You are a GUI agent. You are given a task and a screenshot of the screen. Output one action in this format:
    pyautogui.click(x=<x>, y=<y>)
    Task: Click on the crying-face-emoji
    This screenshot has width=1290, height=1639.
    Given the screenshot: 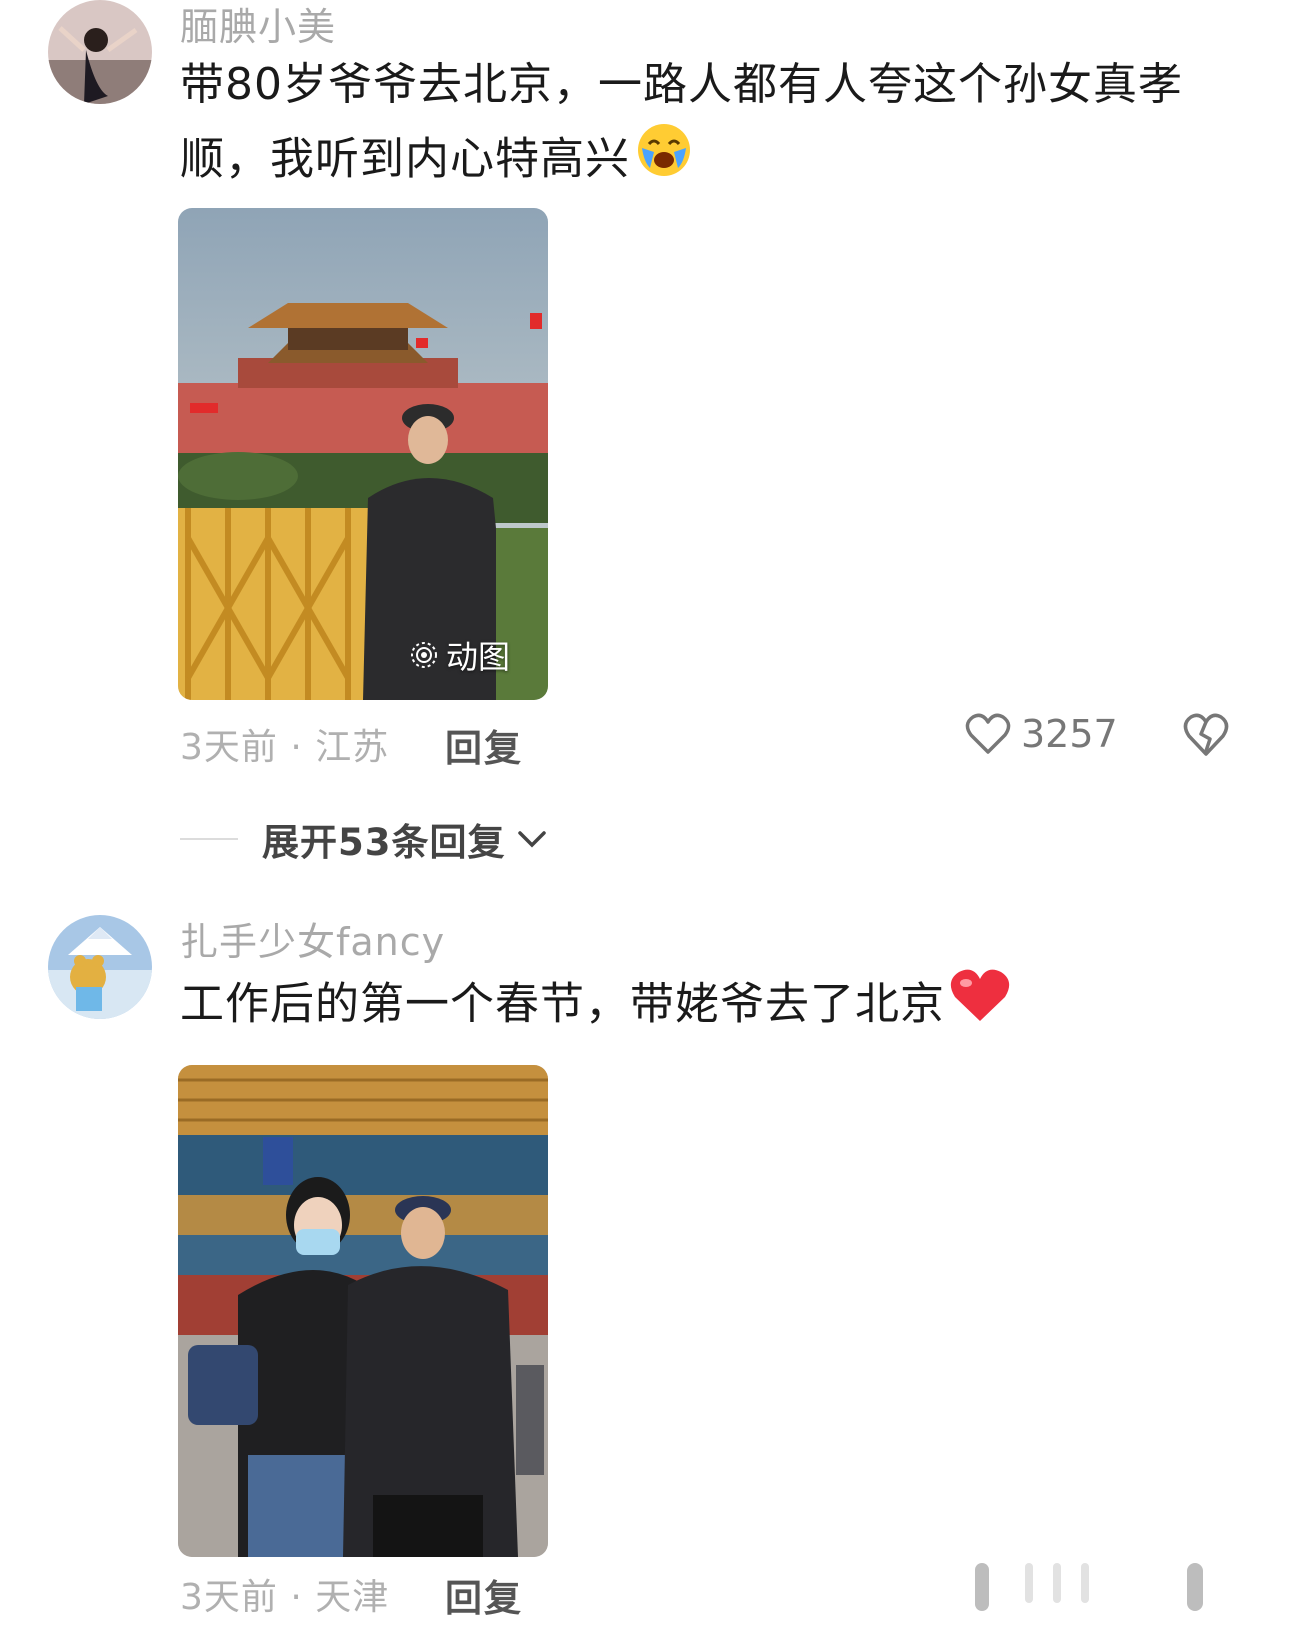 What is the action you would take?
    pyautogui.click(x=664, y=161)
    